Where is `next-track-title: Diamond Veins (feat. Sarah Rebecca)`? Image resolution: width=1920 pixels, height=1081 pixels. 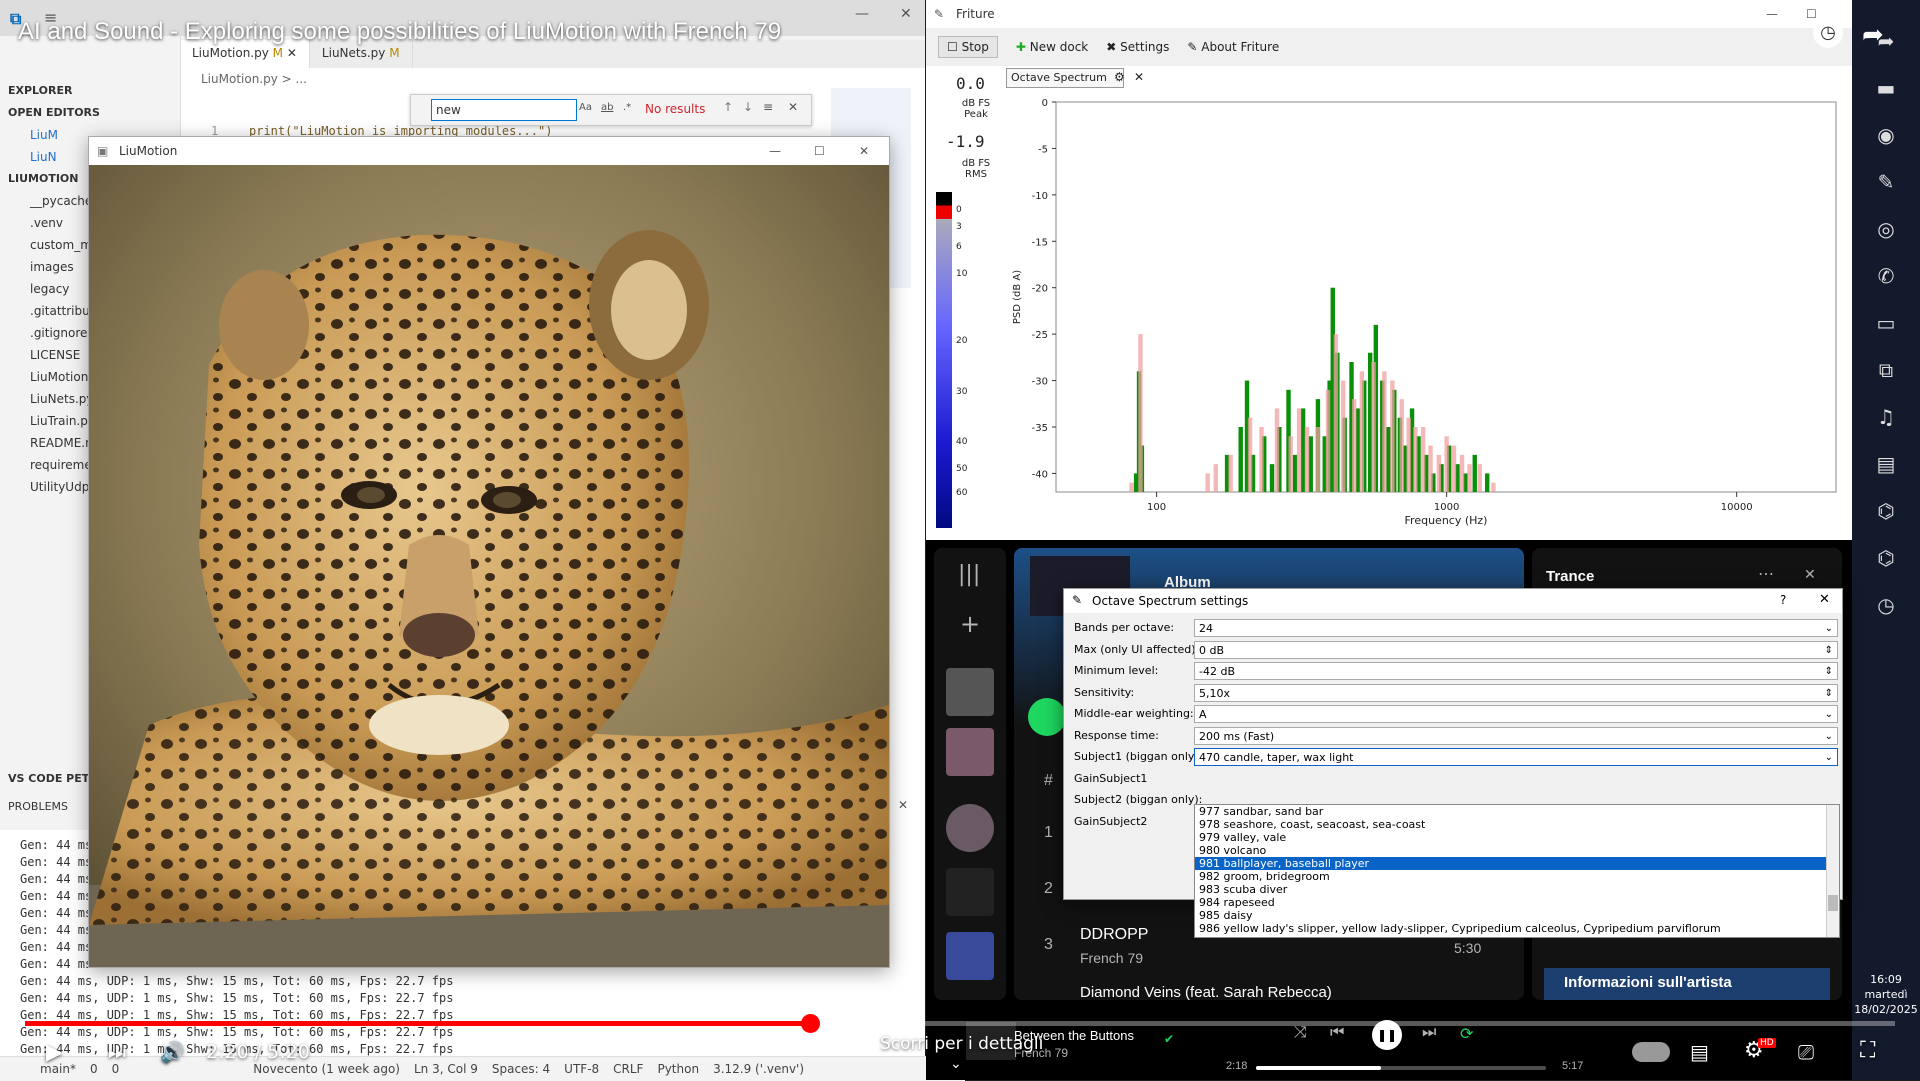 next-track-title: Diamond Veins (feat. Sarah Rebecca) is located at coordinates (1206, 992).